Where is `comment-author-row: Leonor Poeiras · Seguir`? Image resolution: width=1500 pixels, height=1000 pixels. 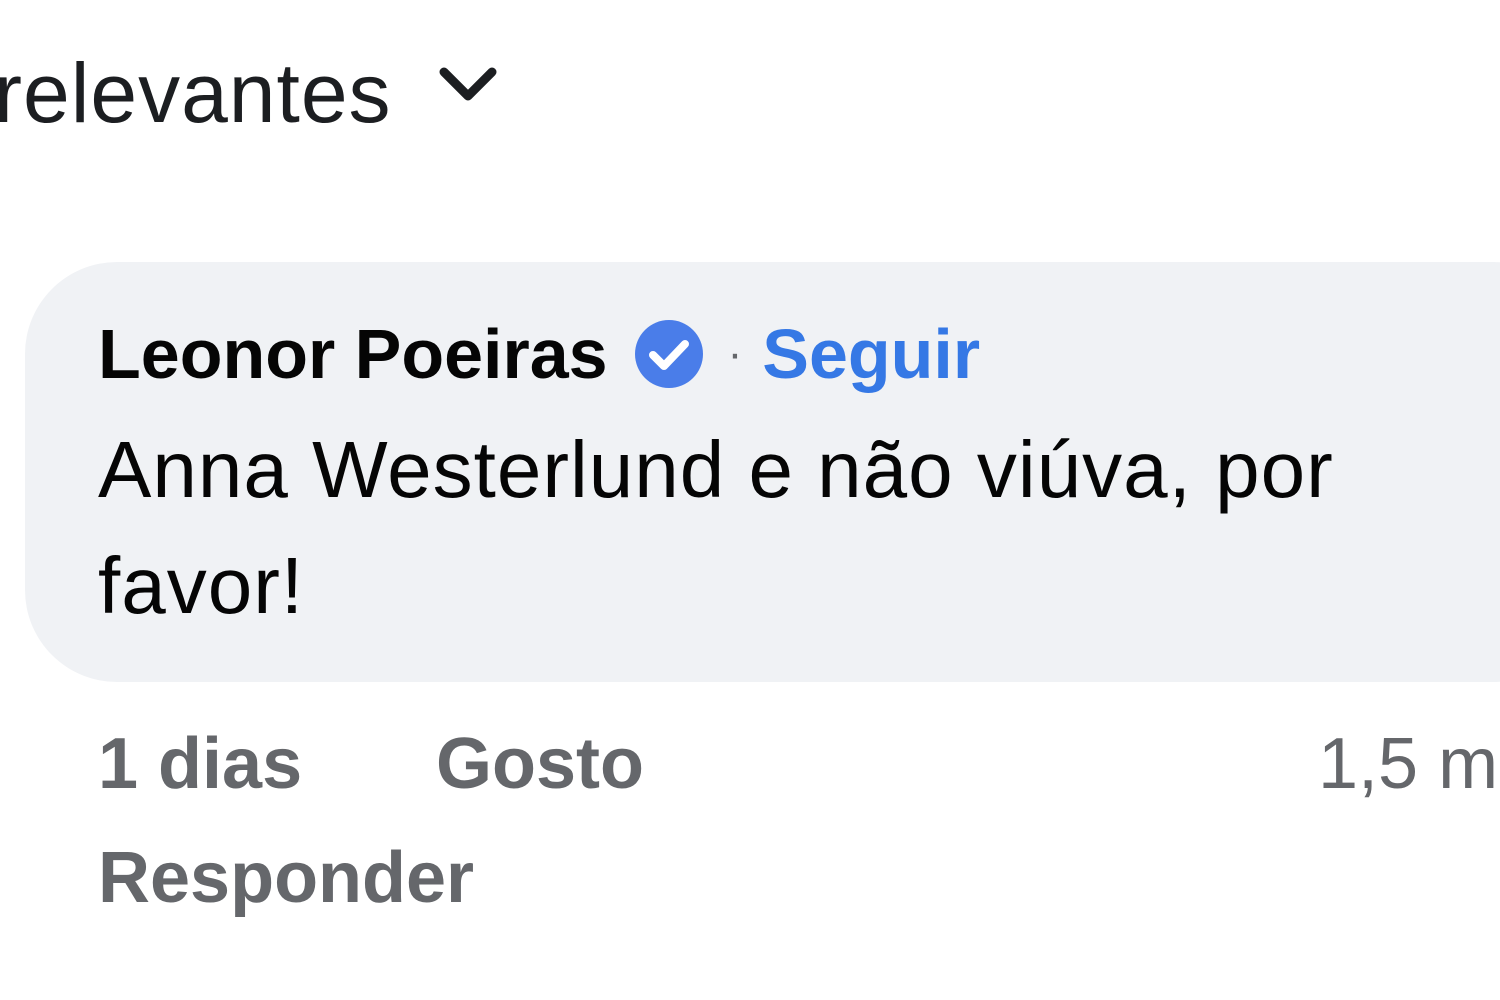 comment-author-row: Leonor Poeiras · Seguir is located at coordinates (539, 354).